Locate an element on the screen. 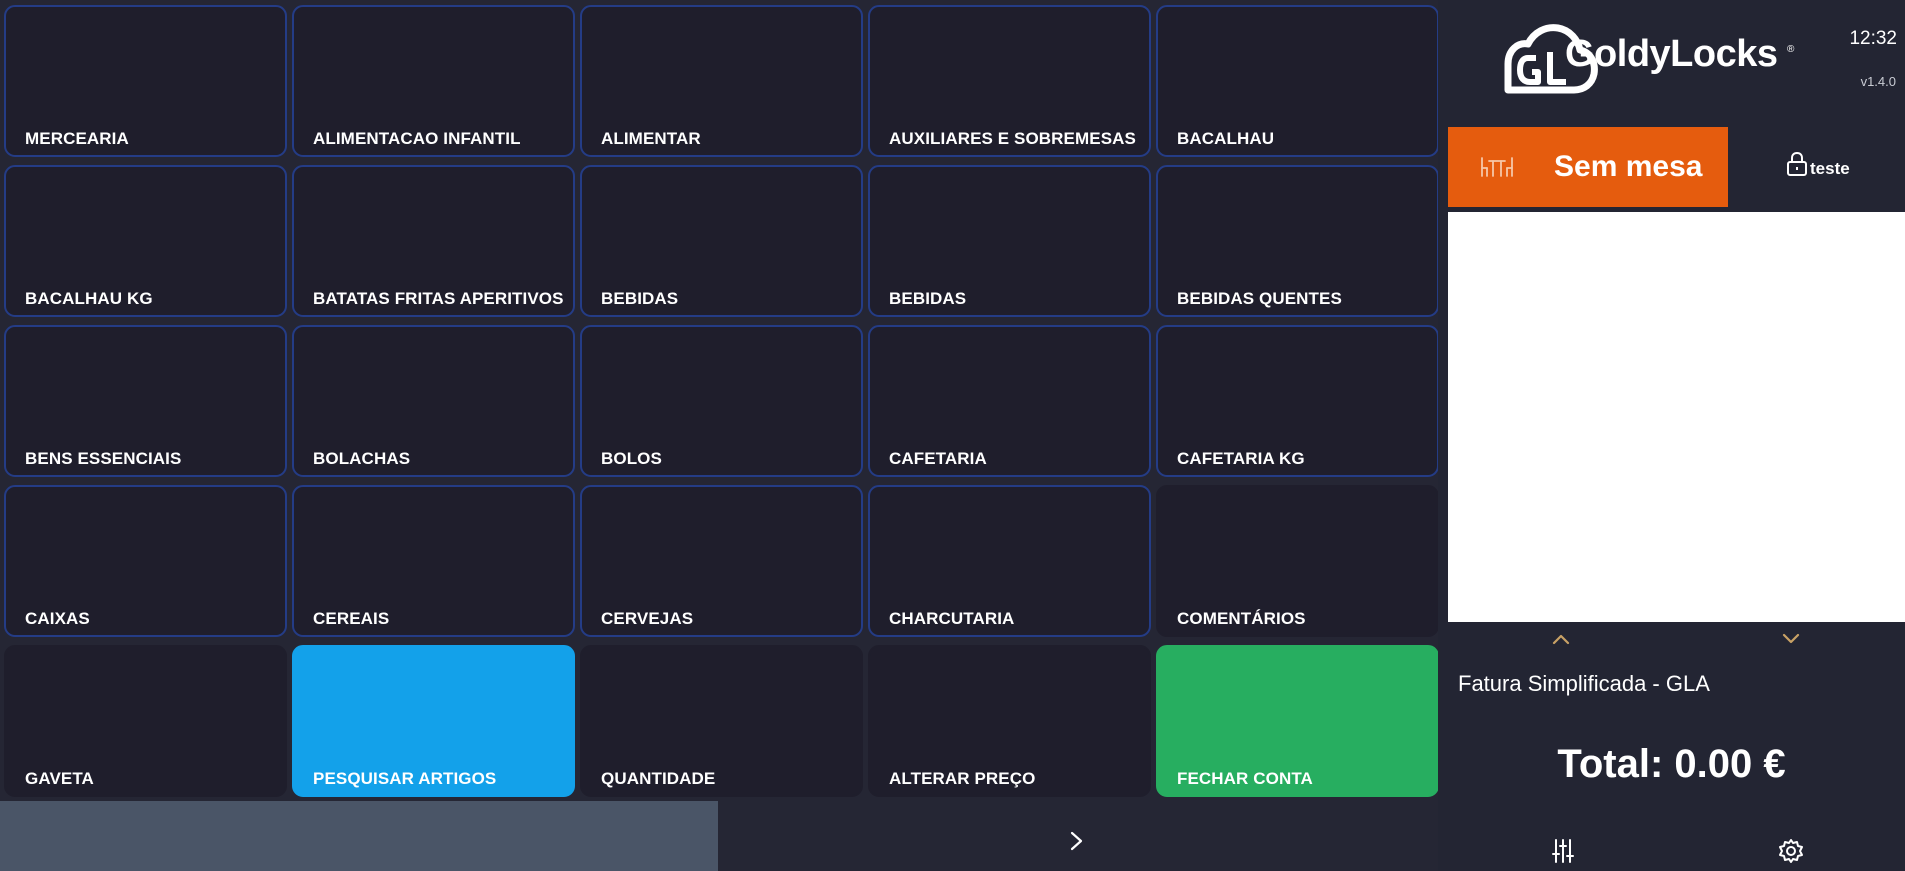 This screenshot has height=871, width=1905. tile-label: CEREAIS is located at coordinates (351, 618).